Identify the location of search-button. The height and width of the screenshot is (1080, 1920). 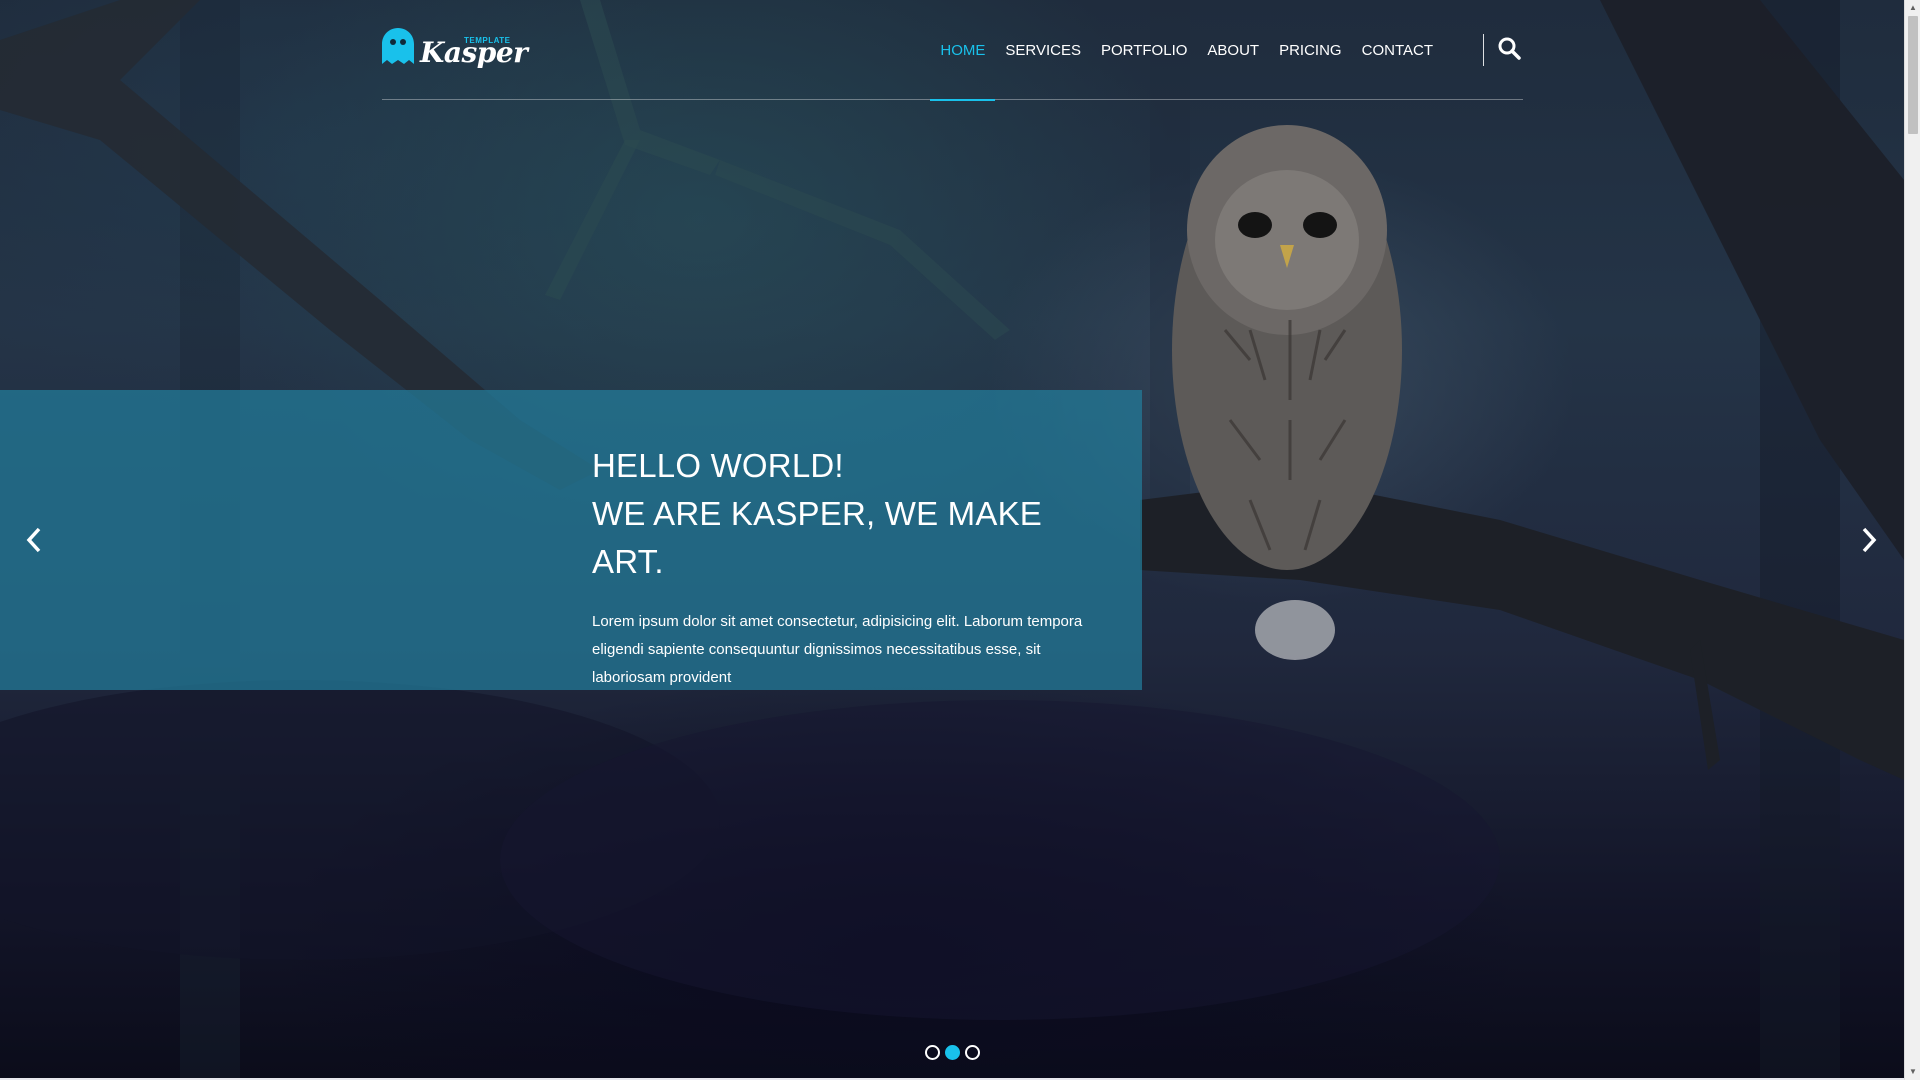
(1510, 49).